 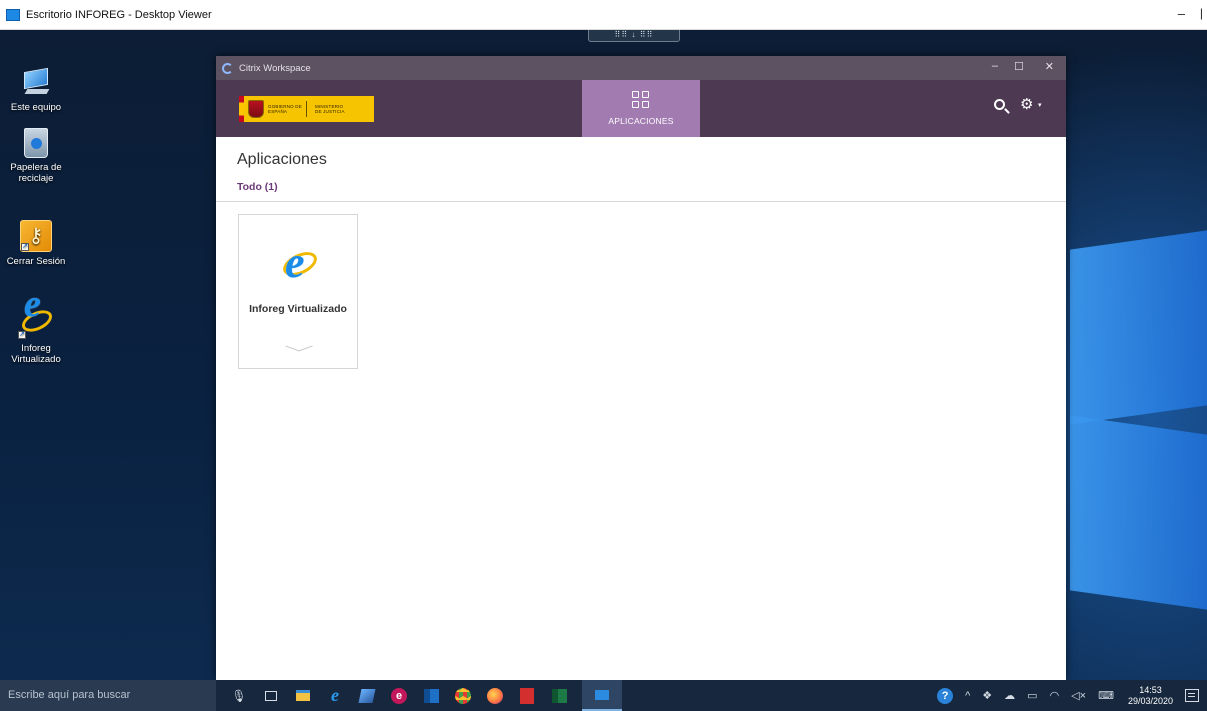 I want to click on viewer-toolbar-tab: ⠿⠿ ↓ ⠿⠿, so click(x=634, y=36).